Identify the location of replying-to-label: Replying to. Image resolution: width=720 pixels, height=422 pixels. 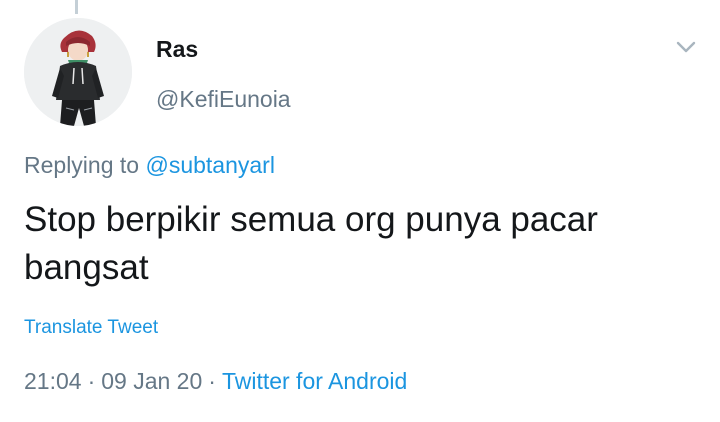
(82, 165).